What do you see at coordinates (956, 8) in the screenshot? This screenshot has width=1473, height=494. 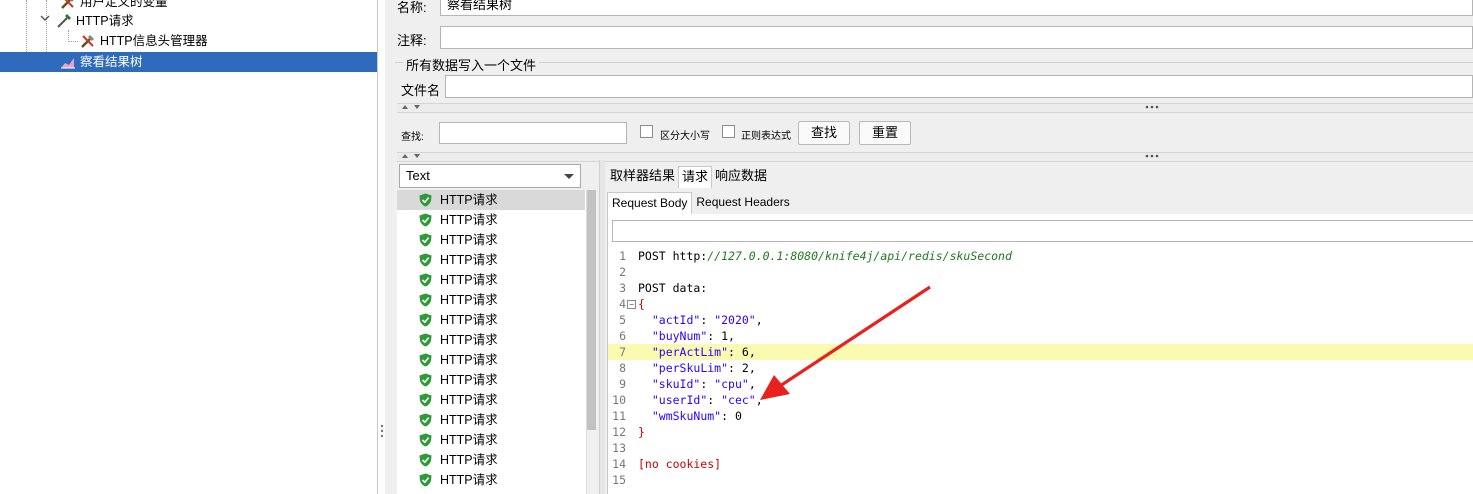 I see `name-field: 察看结果树` at bounding box center [956, 8].